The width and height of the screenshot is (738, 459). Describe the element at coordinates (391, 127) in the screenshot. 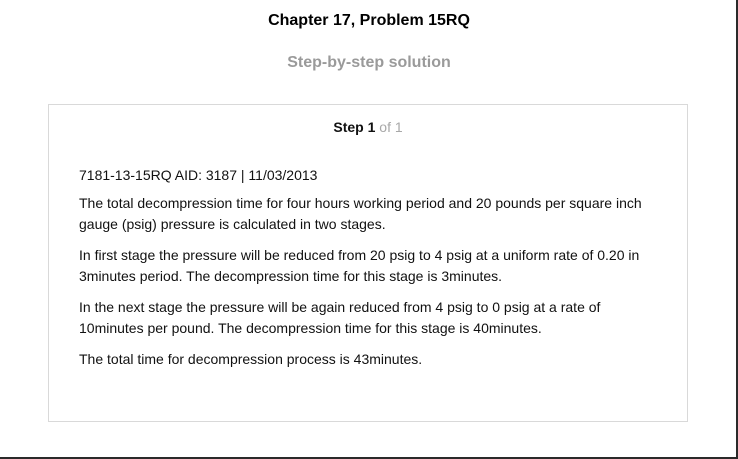

I see `step-total: of 1` at that location.